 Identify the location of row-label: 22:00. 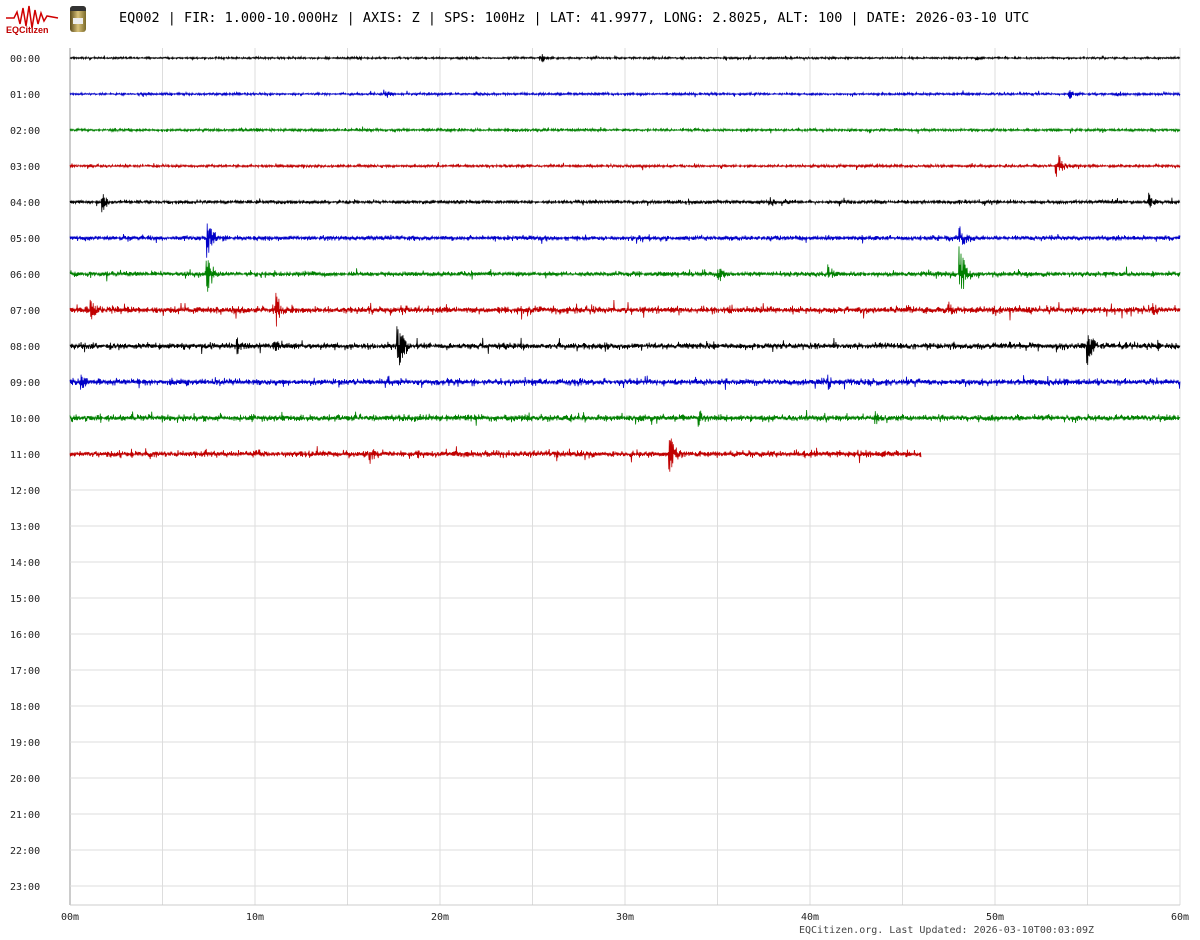
(25, 851).